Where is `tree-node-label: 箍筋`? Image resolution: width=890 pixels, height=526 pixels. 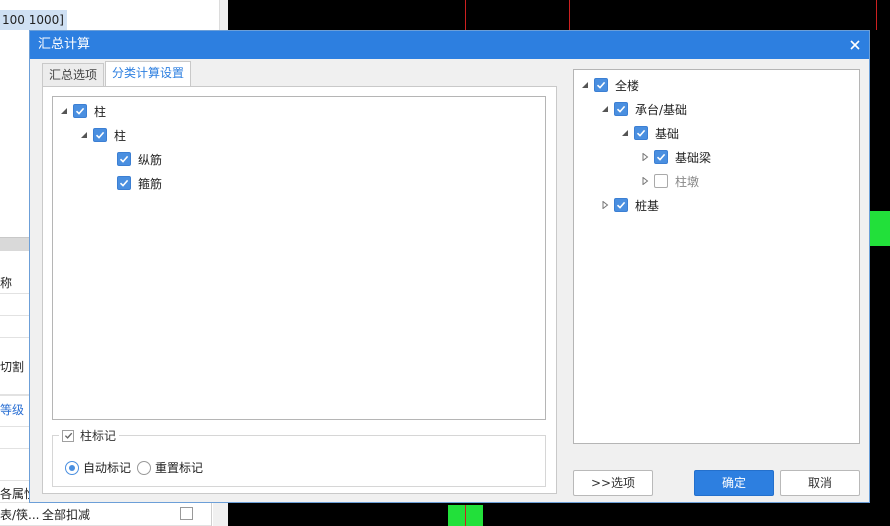 tree-node-label: 箍筋 is located at coordinates (150, 183).